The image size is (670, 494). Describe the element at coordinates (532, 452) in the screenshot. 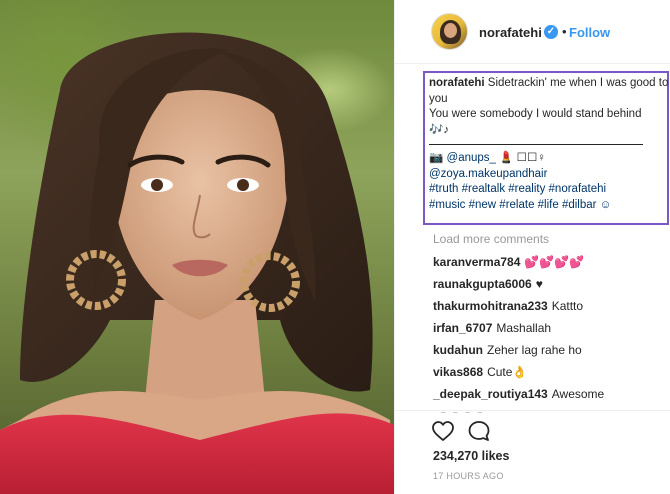

I see `post-actions: 234,270 likes 17 HOURS AGO` at that location.